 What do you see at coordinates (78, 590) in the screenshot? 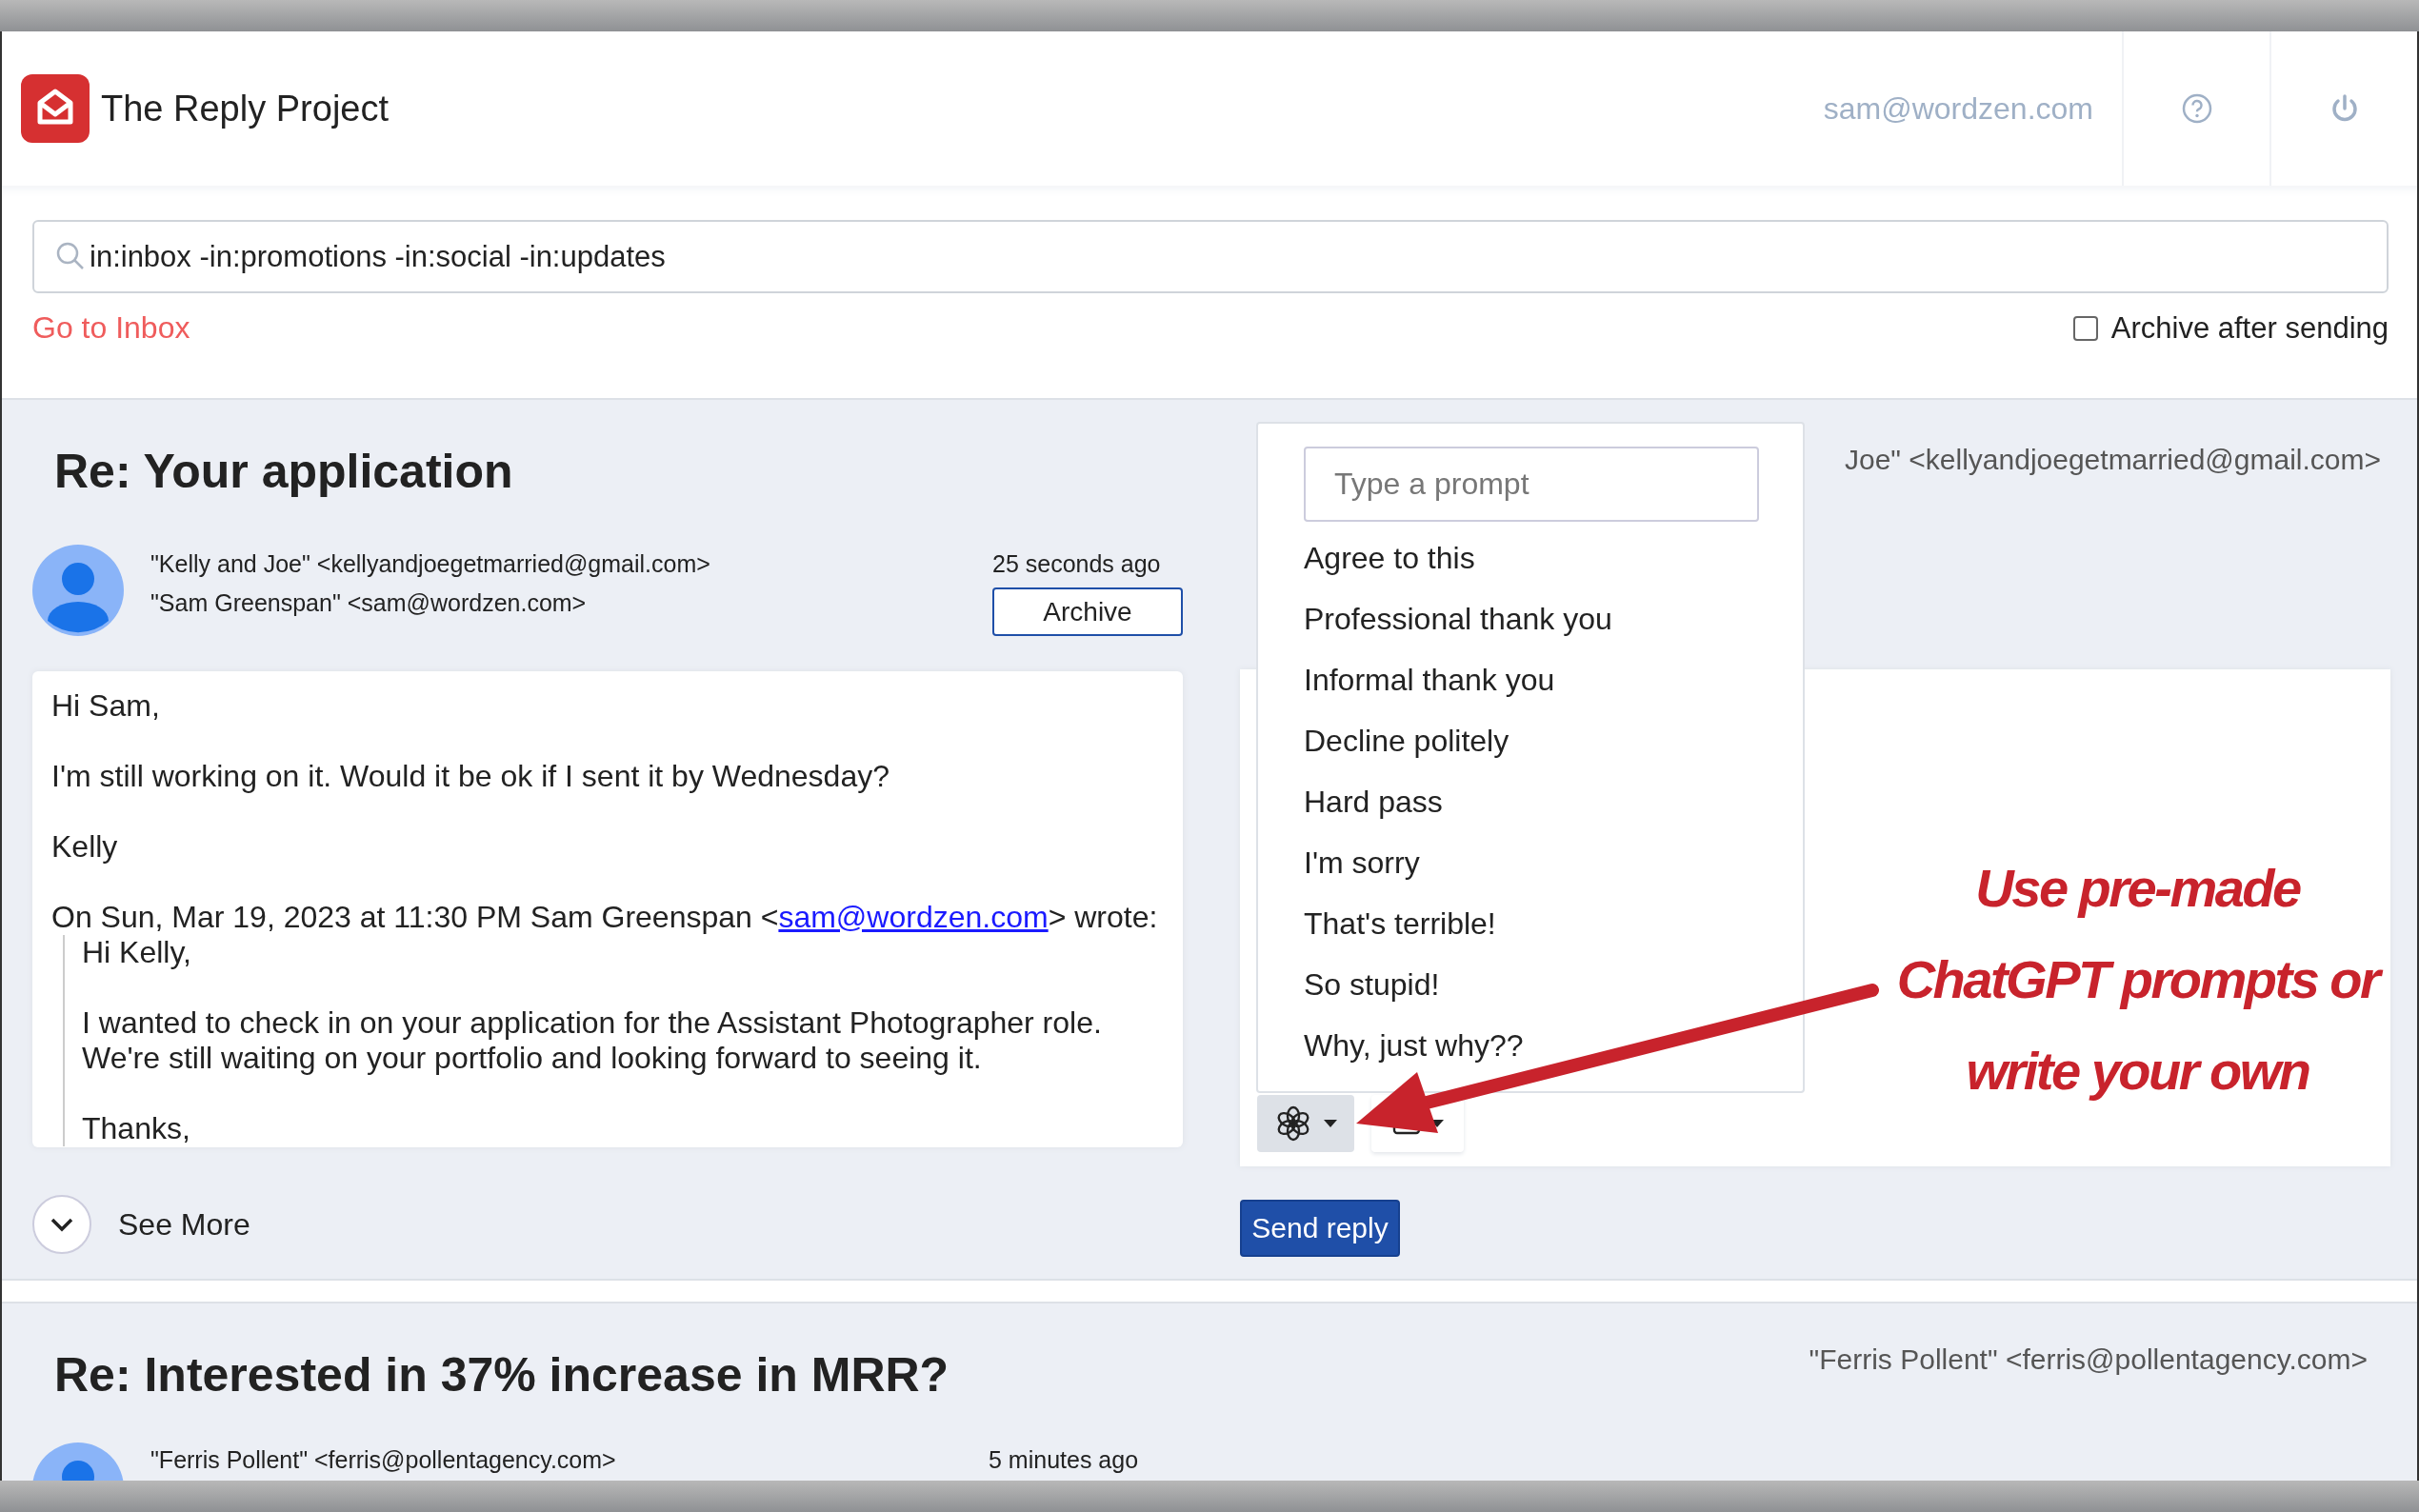
I see `avatar-icon` at bounding box center [78, 590].